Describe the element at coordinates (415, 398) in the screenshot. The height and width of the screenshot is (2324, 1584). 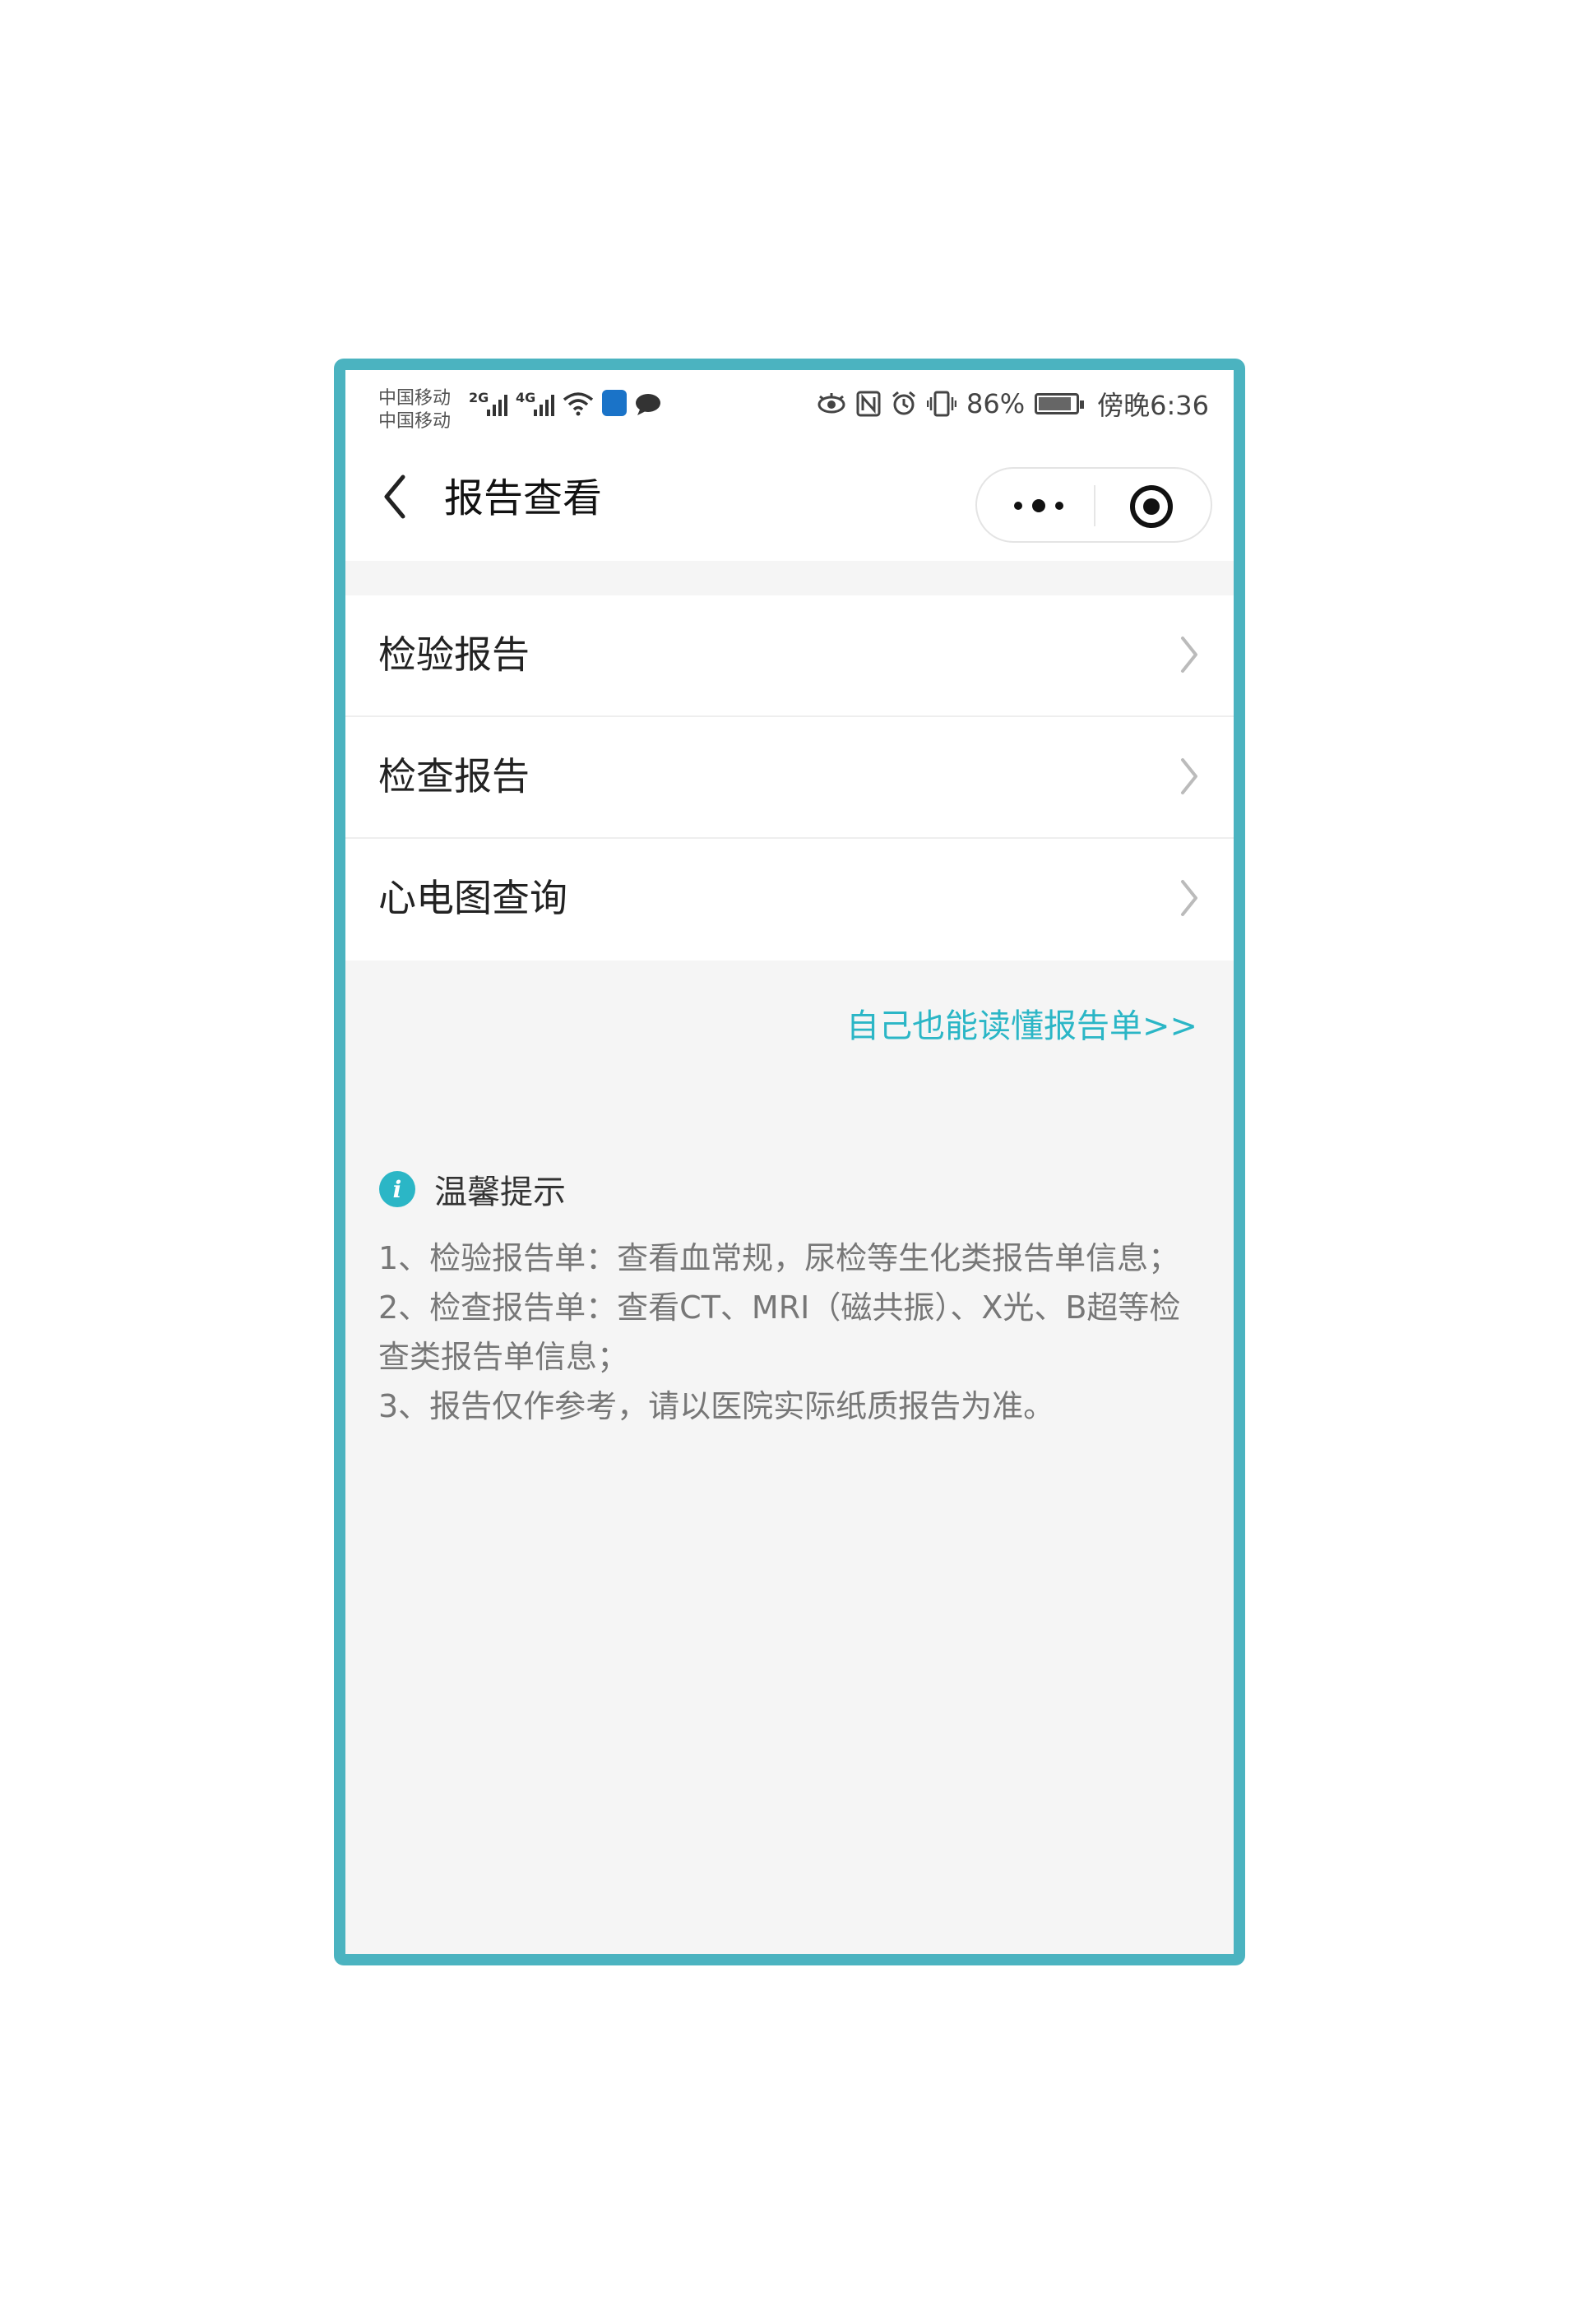
I see `carrier-1: 中国移动` at that location.